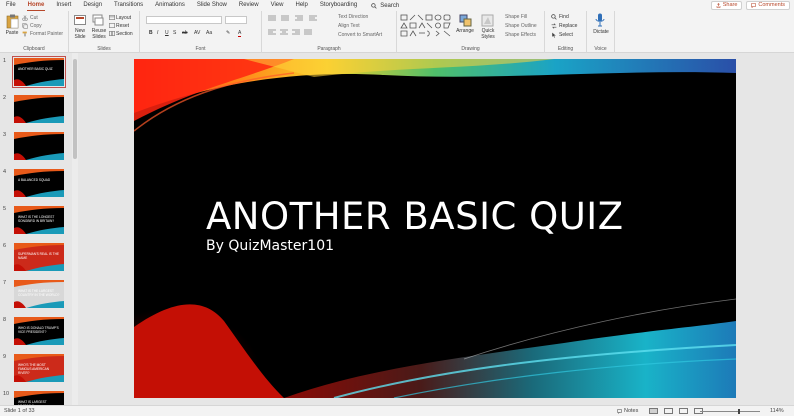  I want to click on paste-icon, so click(12, 21).